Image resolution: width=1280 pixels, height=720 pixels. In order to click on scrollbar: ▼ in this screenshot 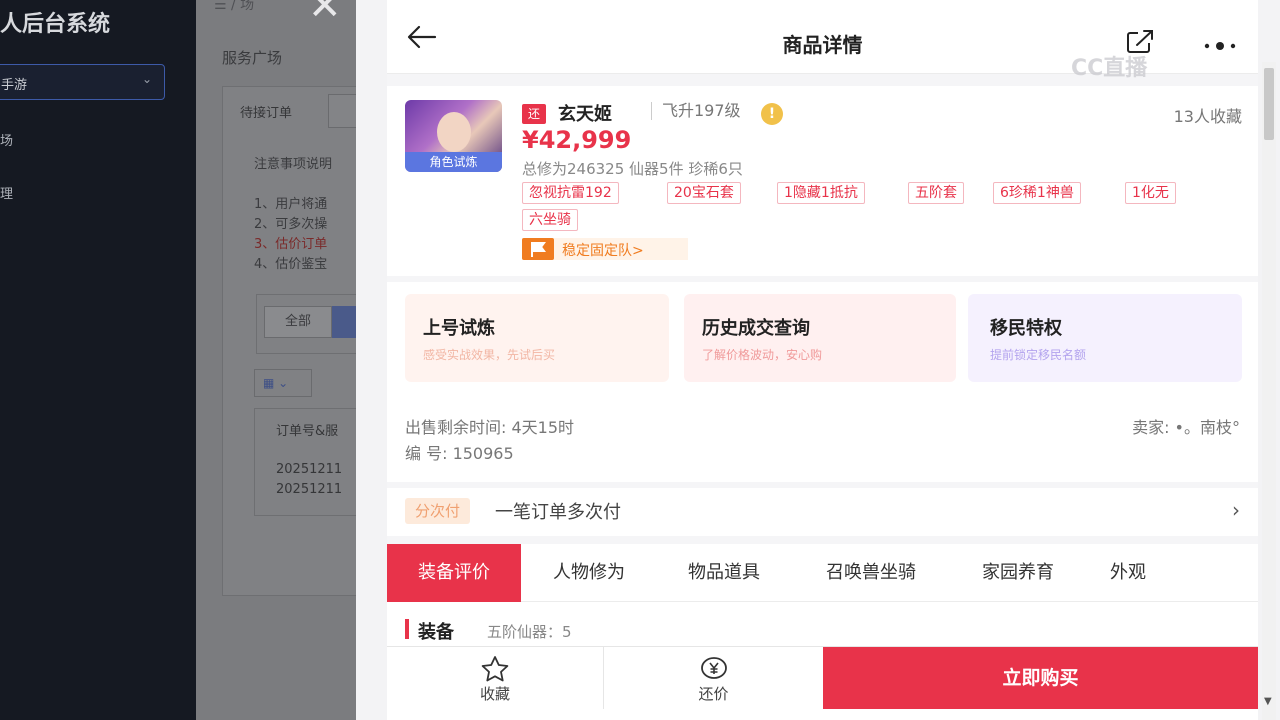, I will do `click(1269, 391)`.